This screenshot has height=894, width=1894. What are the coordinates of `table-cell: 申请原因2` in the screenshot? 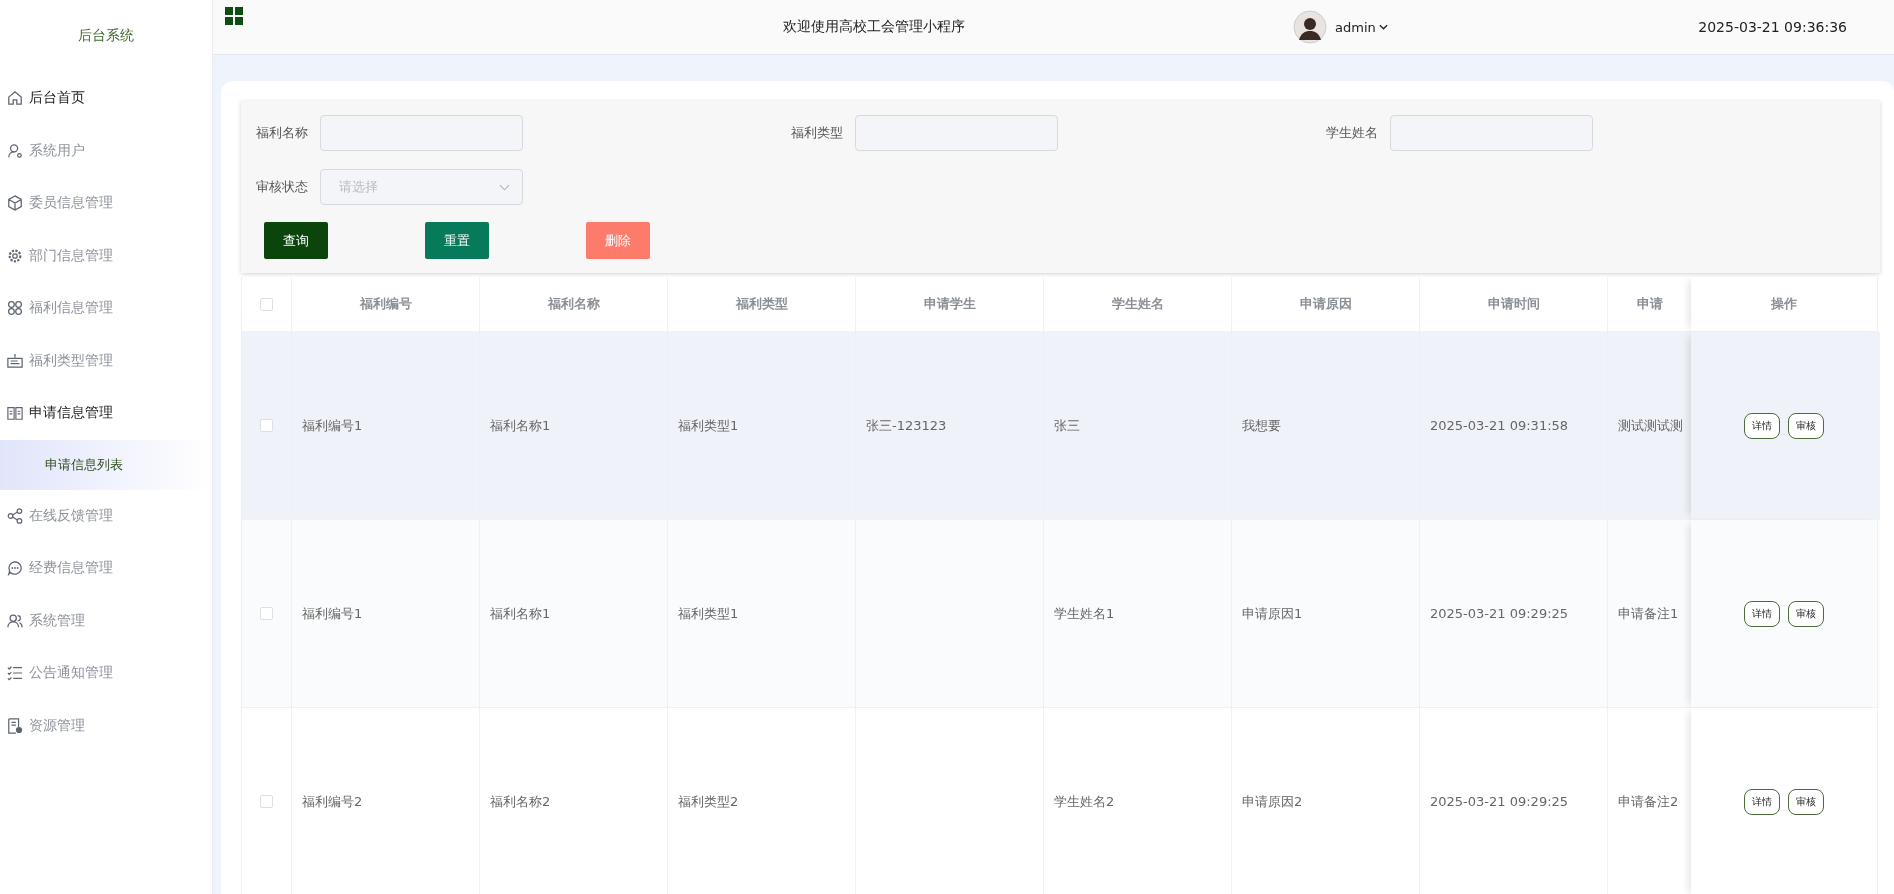 It's located at (1326, 801).